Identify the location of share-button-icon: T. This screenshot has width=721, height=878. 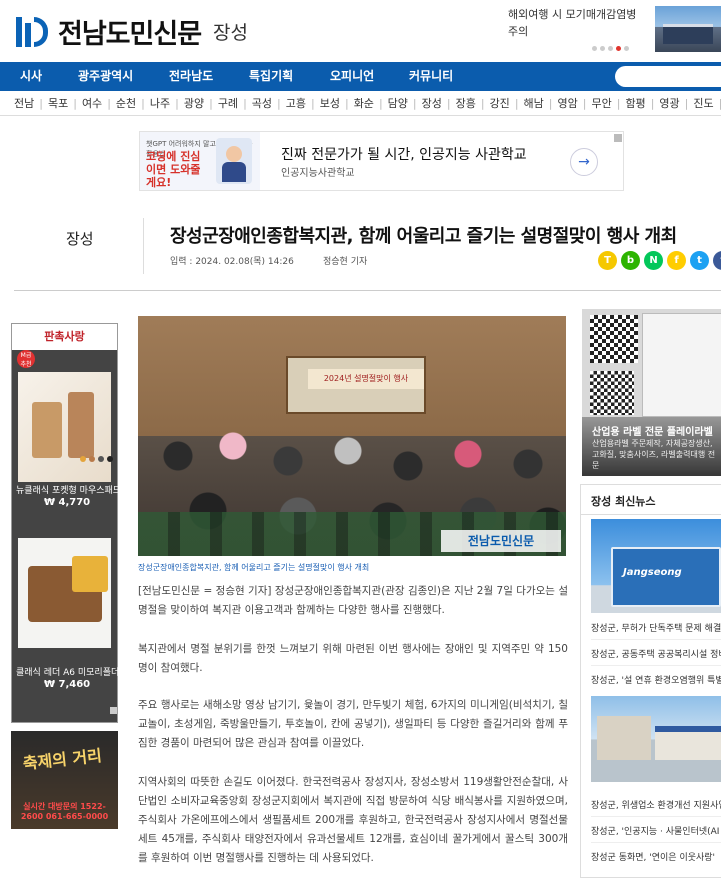
(607, 260).